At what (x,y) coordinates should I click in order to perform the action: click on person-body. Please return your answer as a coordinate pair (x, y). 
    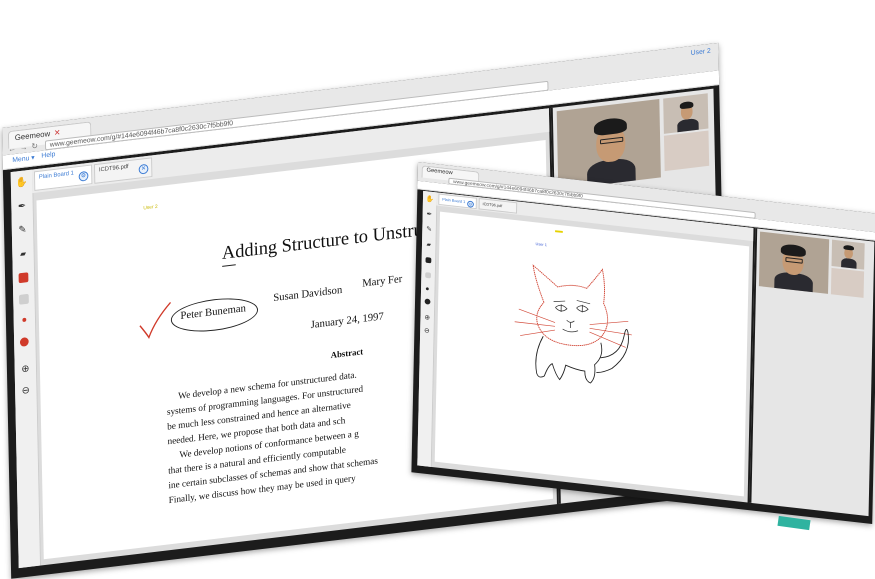
    Looking at the image, I should click on (849, 264).